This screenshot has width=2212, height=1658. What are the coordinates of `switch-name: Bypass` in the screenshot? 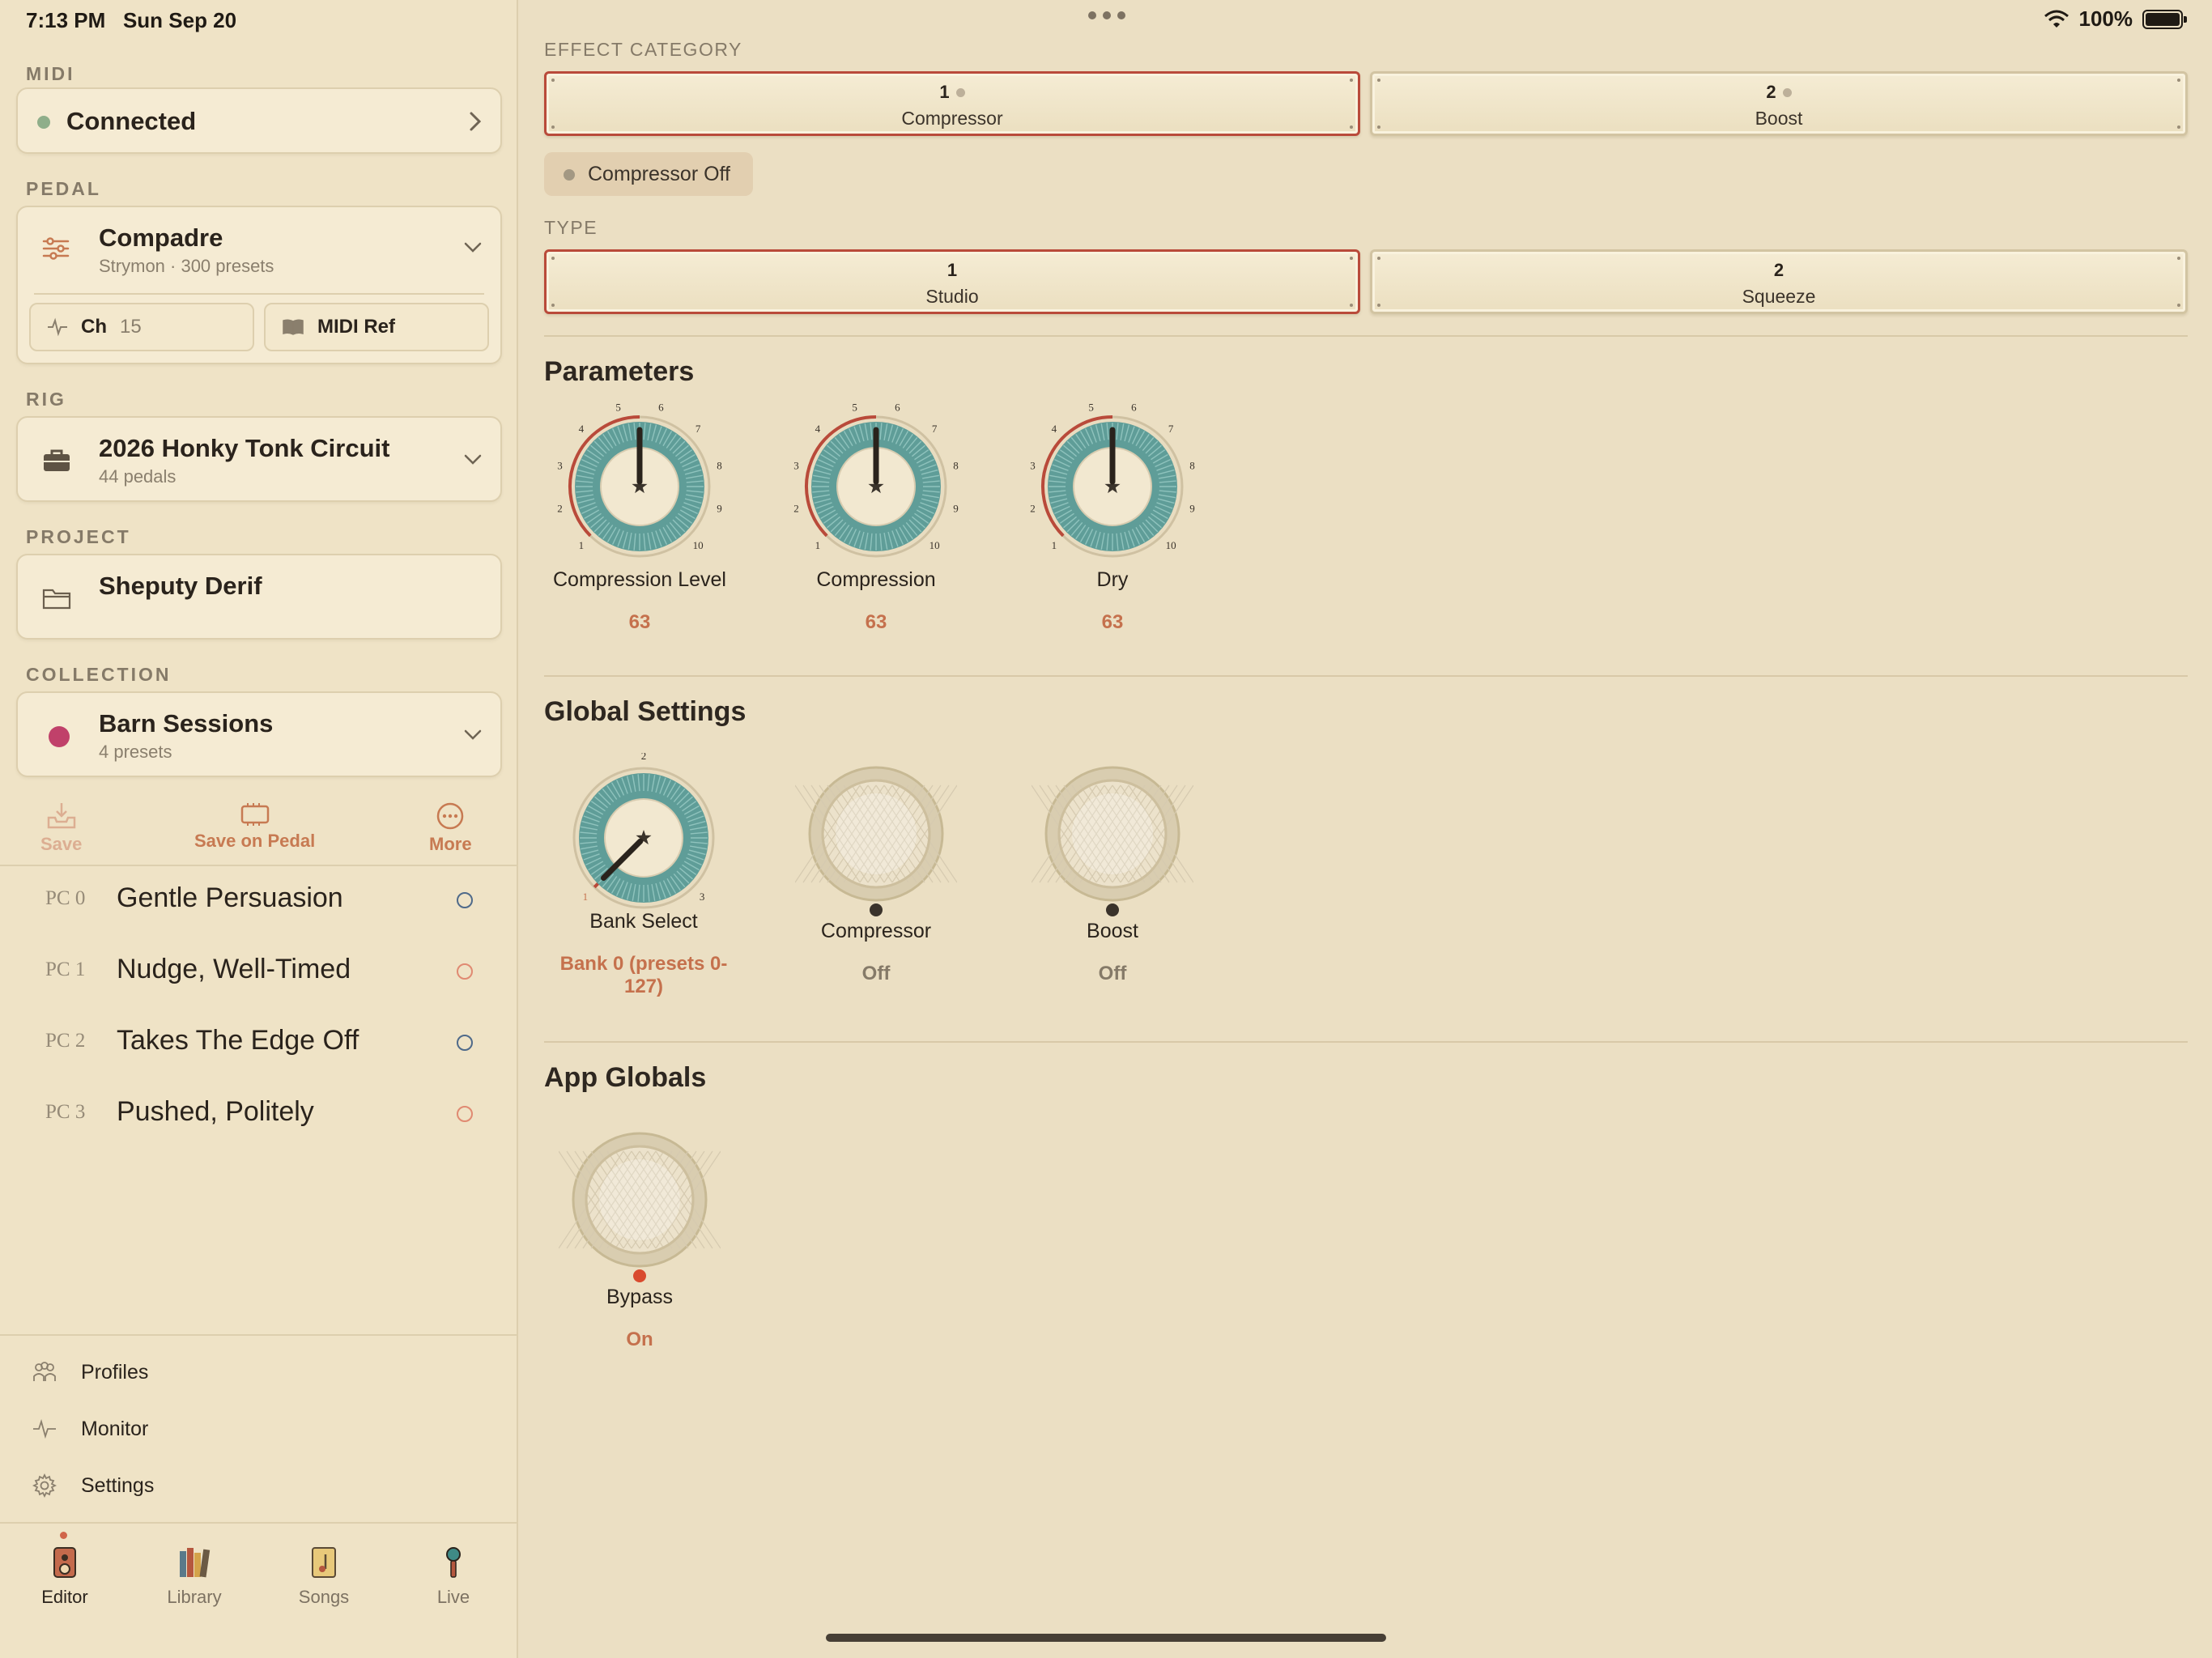 It's located at (640, 1297).